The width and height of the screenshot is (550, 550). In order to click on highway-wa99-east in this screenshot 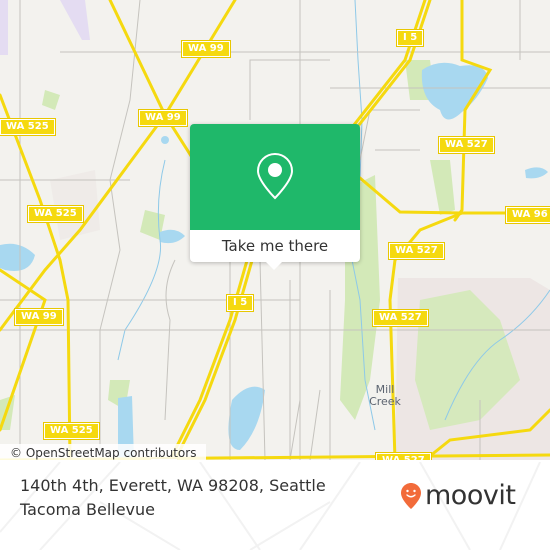, I will do `click(155, 86)`.